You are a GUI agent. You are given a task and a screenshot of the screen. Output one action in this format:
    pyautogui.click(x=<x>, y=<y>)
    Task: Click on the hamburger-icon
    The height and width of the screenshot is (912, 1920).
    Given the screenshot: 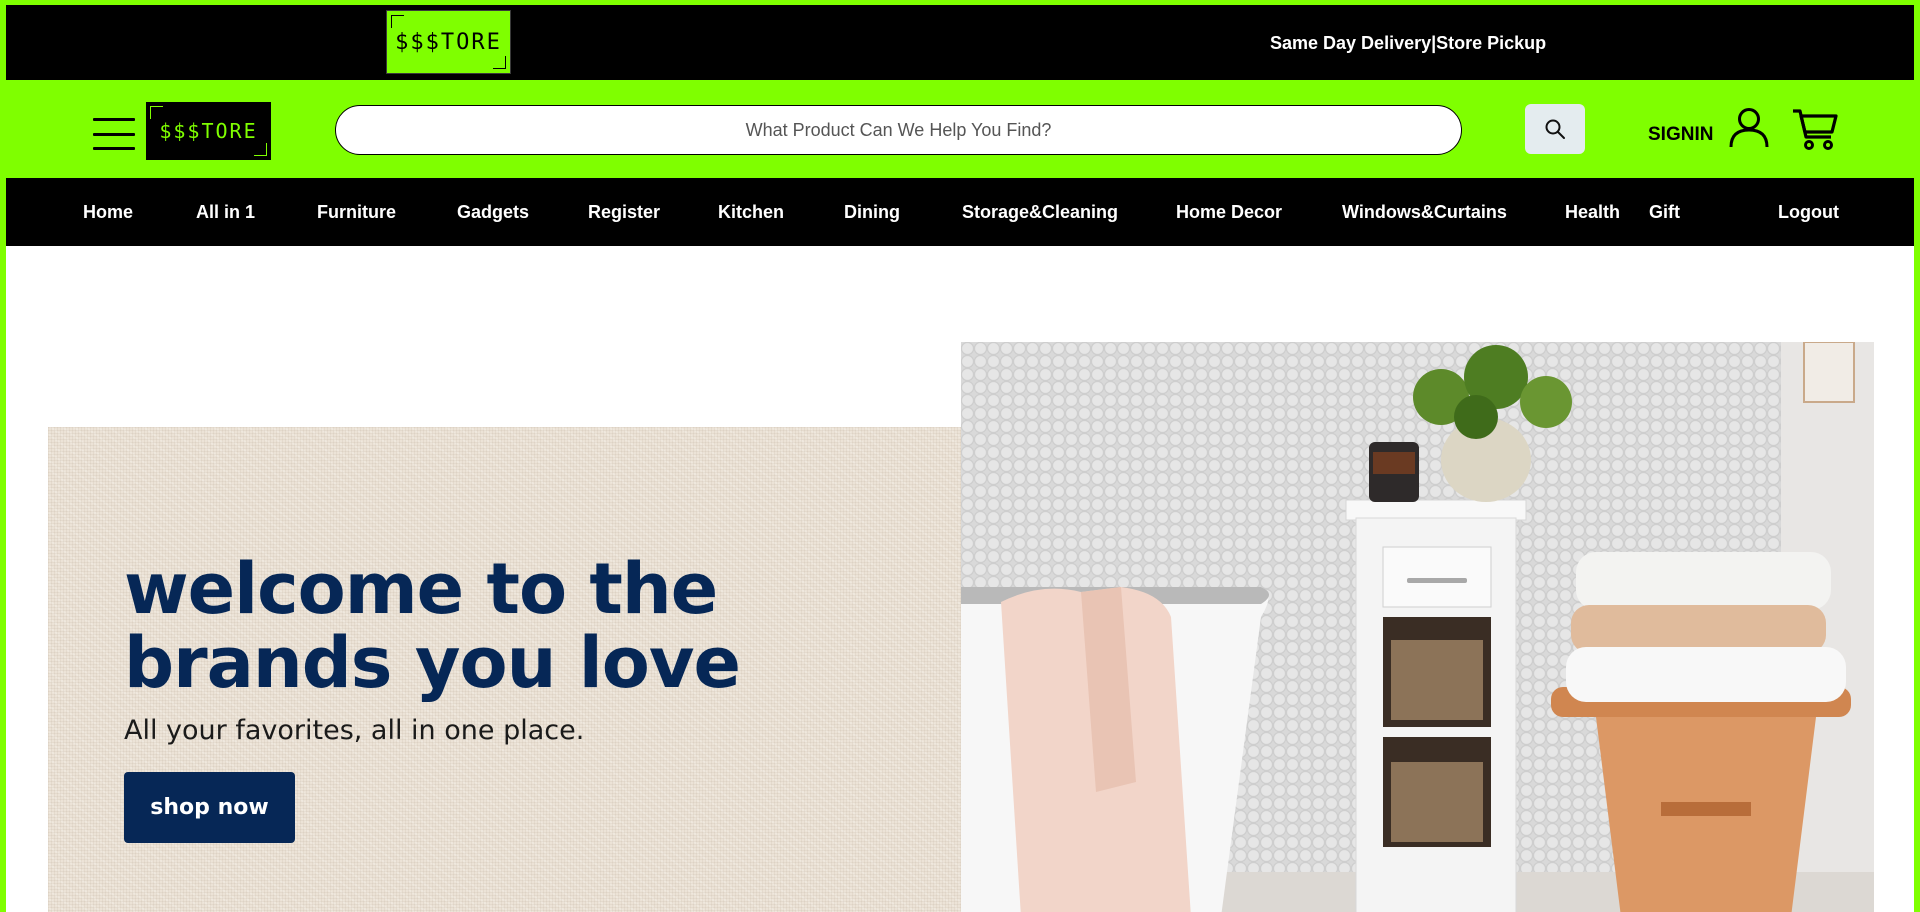 What is the action you would take?
    pyautogui.click(x=114, y=134)
    